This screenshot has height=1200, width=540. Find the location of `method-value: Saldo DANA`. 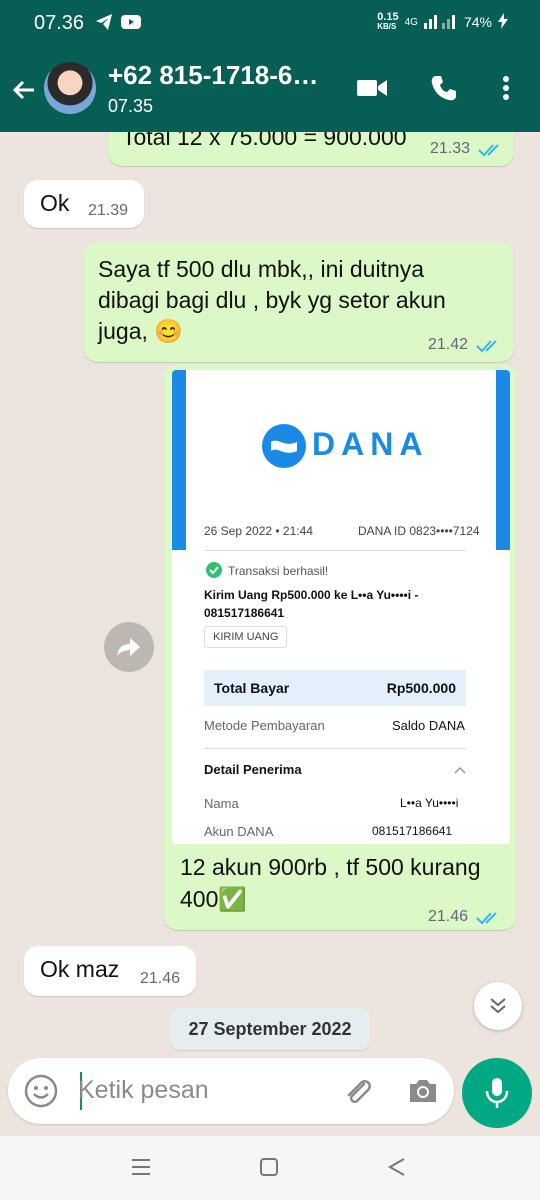

method-value: Saldo DANA is located at coordinates (428, 725).